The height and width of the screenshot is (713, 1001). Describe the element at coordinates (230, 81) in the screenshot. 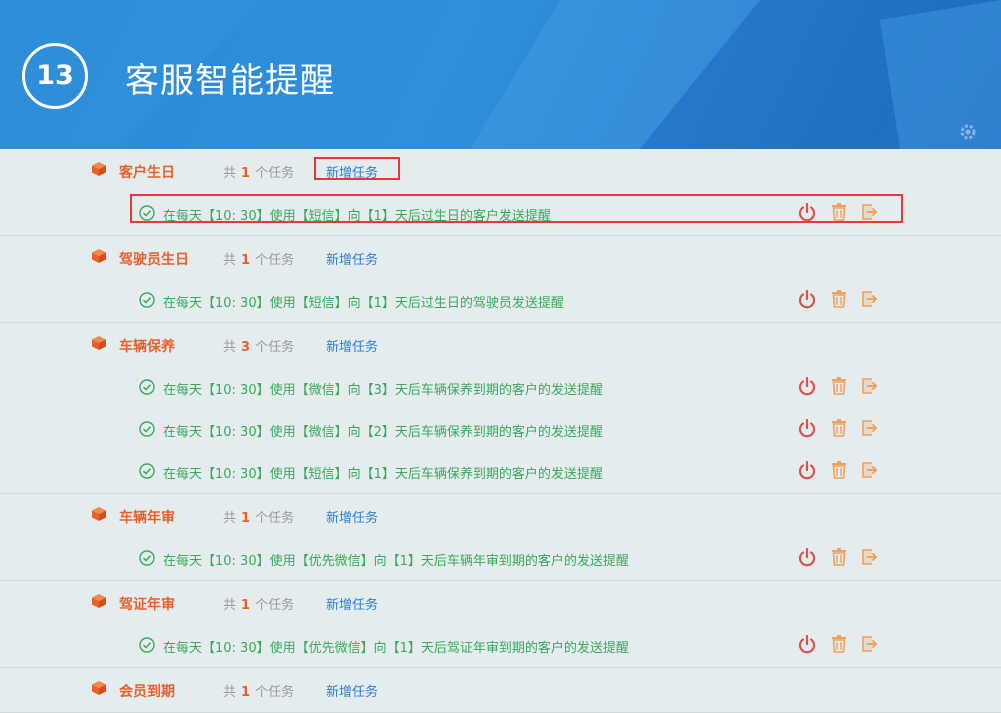

I see `page-title: 客服智能提醒` at that location.